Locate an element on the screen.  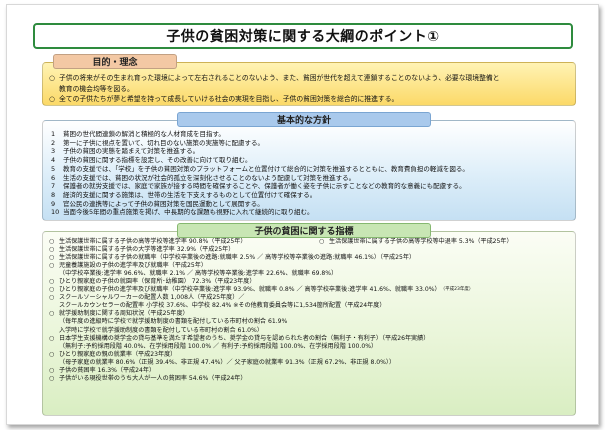
index-line: （毎年度の進級時に学校で就学援助制度の書類を配付している市町村の割合 61.9% is located at coordinates (309, 322).